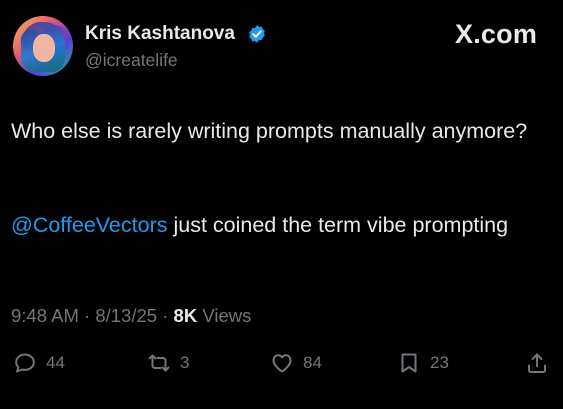  Describe the element at coordinates (39, 363) in the screenshot. I see `reply-button: 44` at that location.